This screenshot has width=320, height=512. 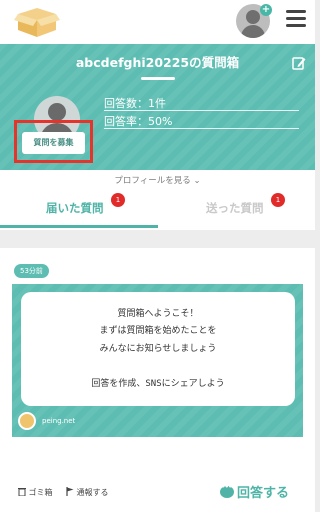 I want to click on profile-link: プロフィールを見る ⌄, so click(x=157, y=180).